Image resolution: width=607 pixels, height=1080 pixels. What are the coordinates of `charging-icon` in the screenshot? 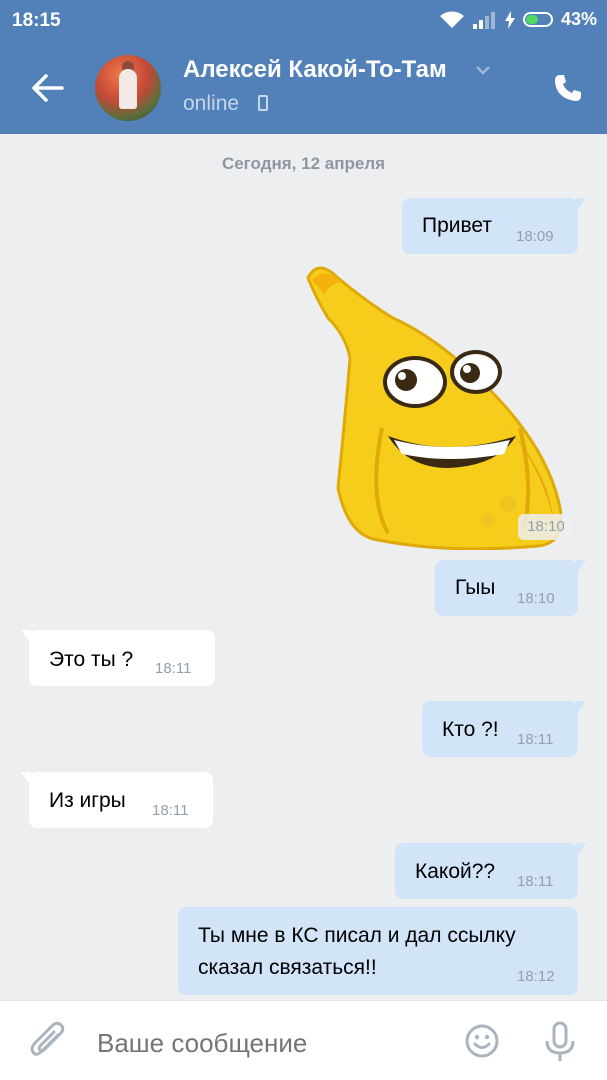 It's located at (509, 19).